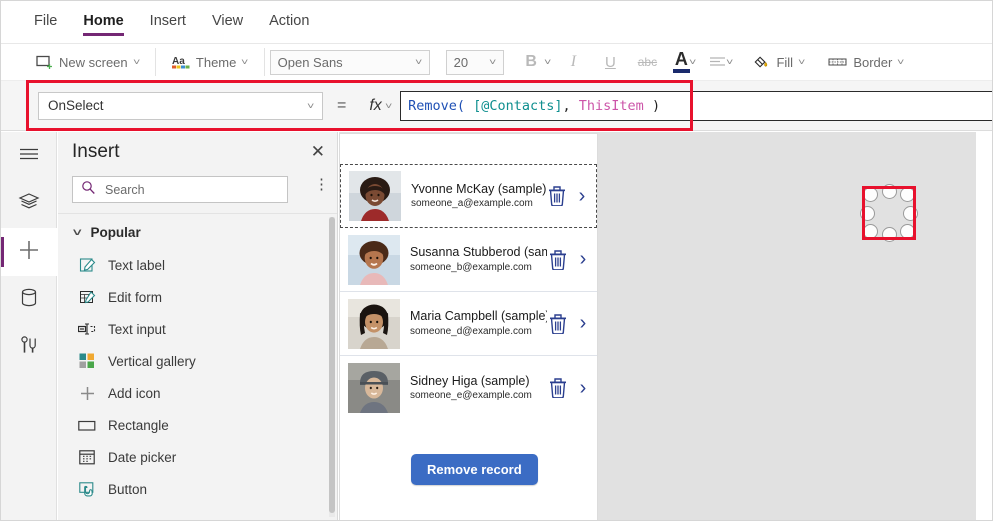  I want to click on rail-item-tree-view, so click(29, 204).